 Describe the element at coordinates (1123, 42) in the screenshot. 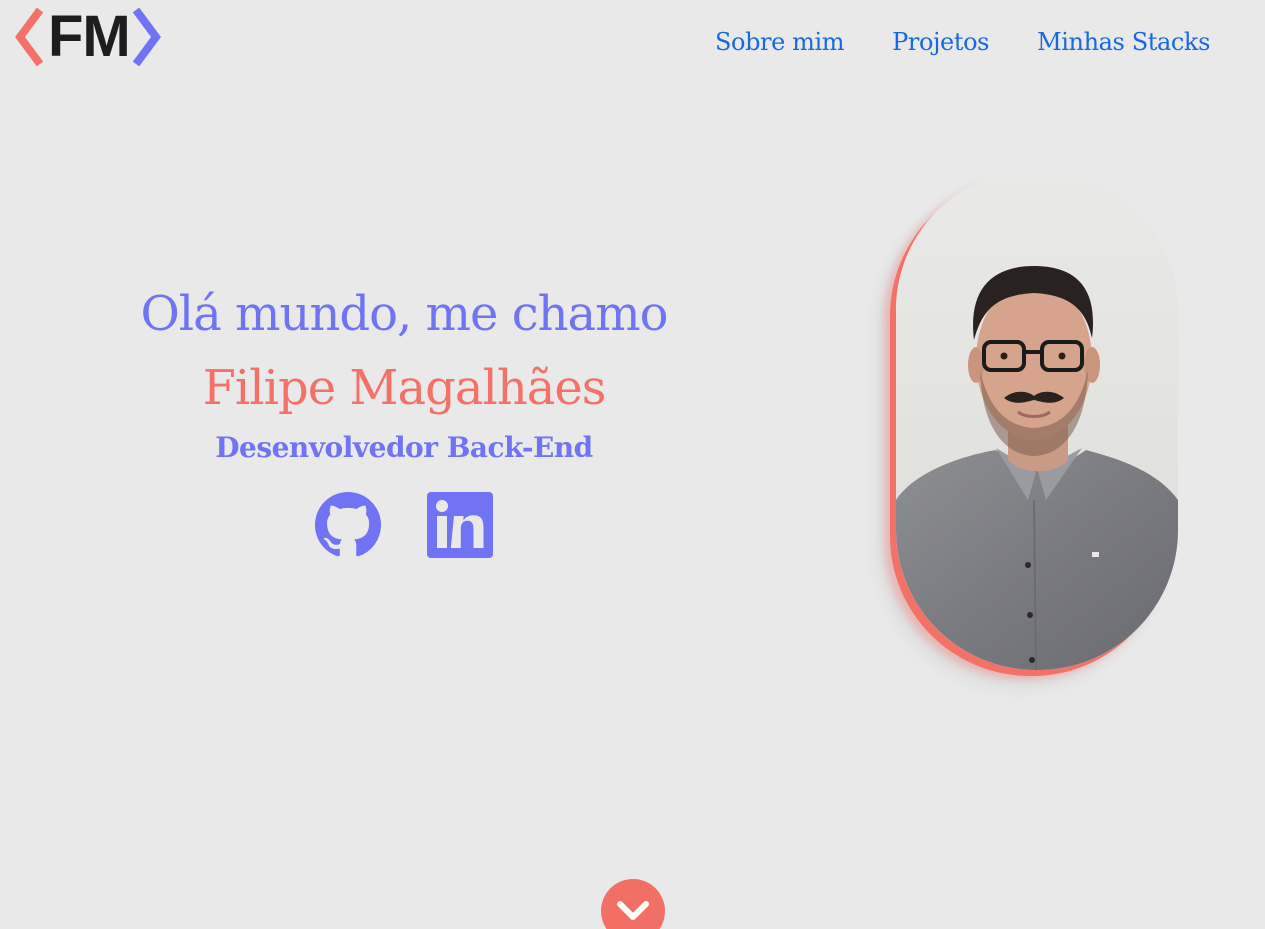

I see `nav-link-minhas-stacks: Minhas Stacks` at that location.